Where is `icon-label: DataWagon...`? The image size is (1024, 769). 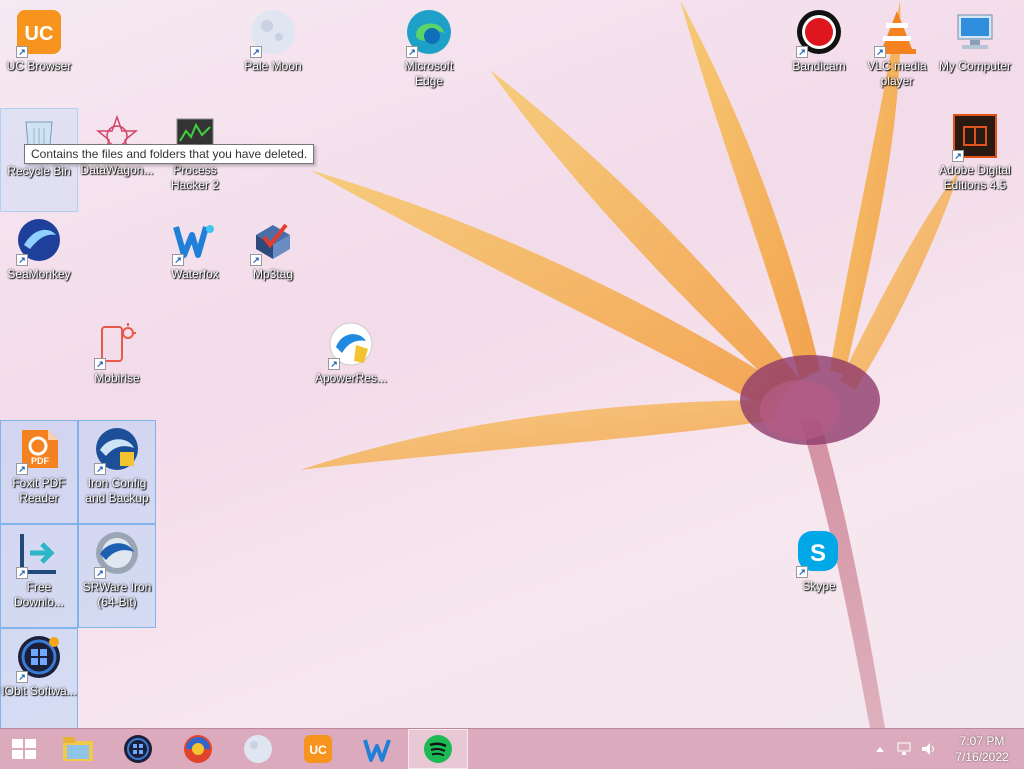
icon-label: DataWagon... is located at coordinates (117, 170).